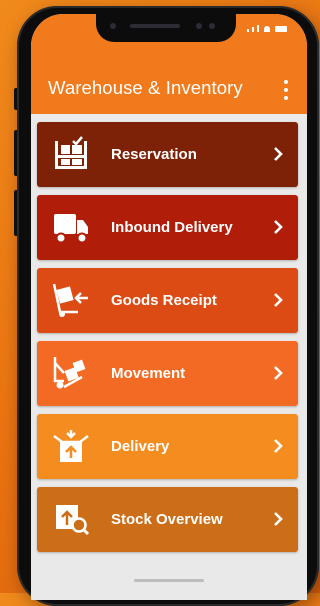 Image resolution: width=320 pixels, height=606 pixels. I want to click on menu-item-label: Reservation, so click(154, 154).